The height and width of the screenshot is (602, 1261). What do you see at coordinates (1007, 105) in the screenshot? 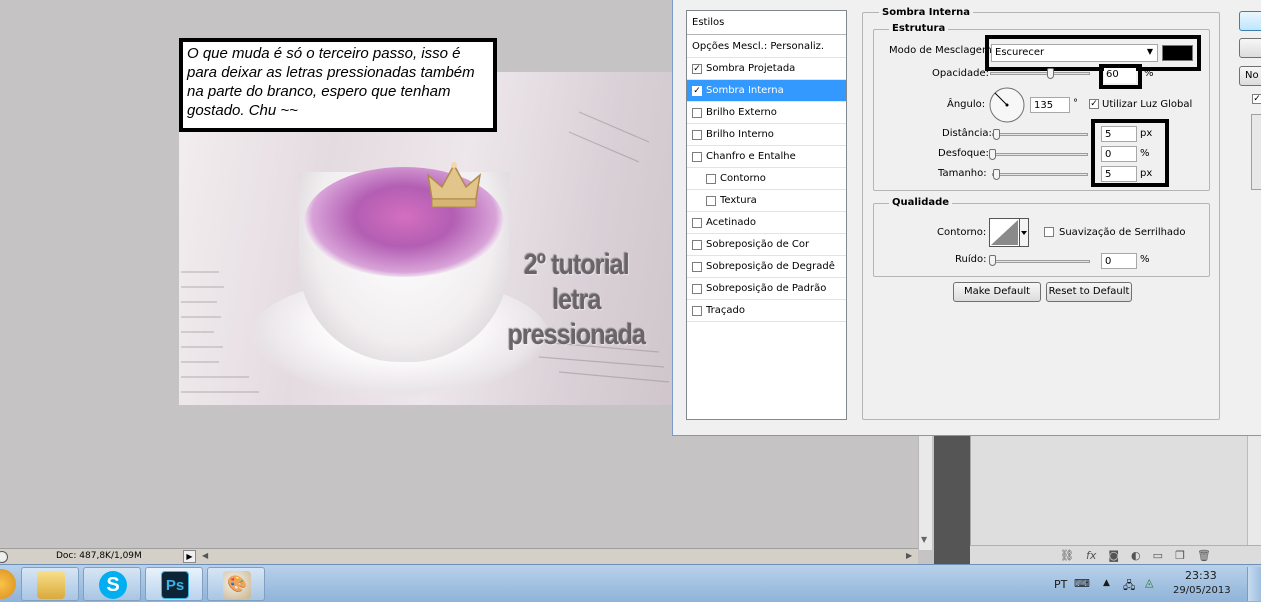
I see `angle-dial` at bounding box center [1007, 105].